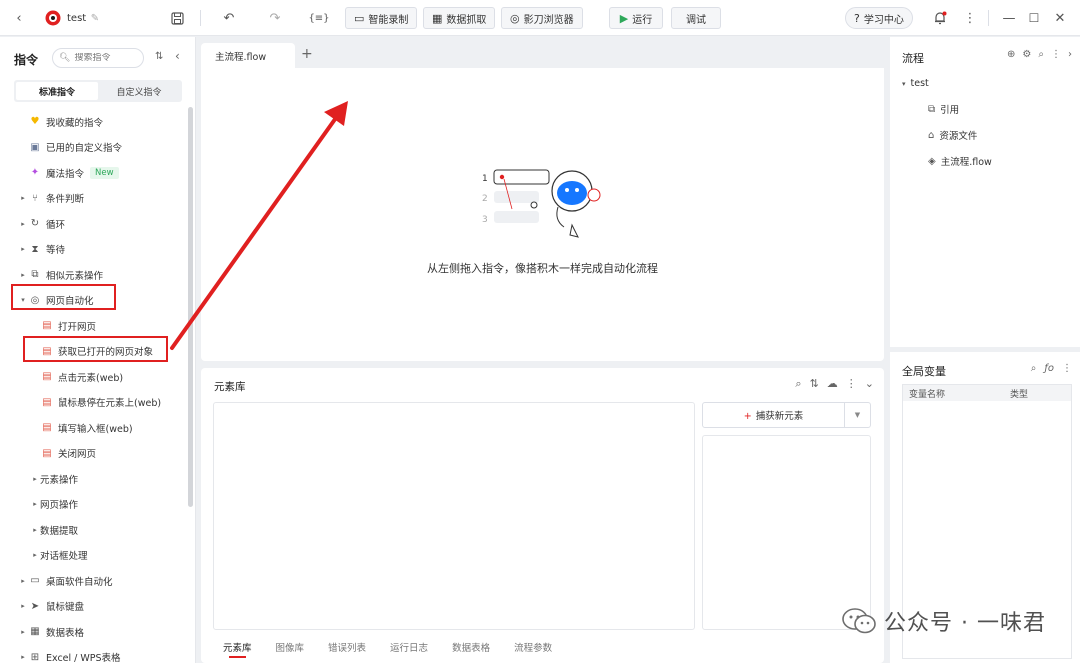 The image size is (1080, 663). Describe the element at coordinates (859, 621) in the screenshot. I see `wechat-icon` at that location.